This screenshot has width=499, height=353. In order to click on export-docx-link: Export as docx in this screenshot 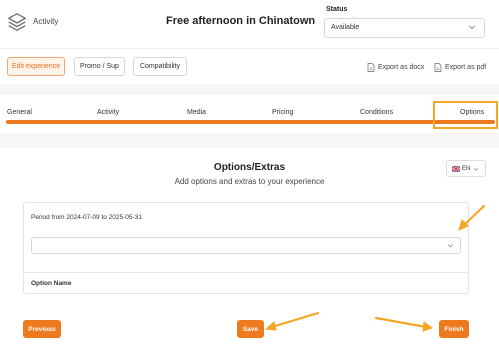, I will do `click(395, 67)`.